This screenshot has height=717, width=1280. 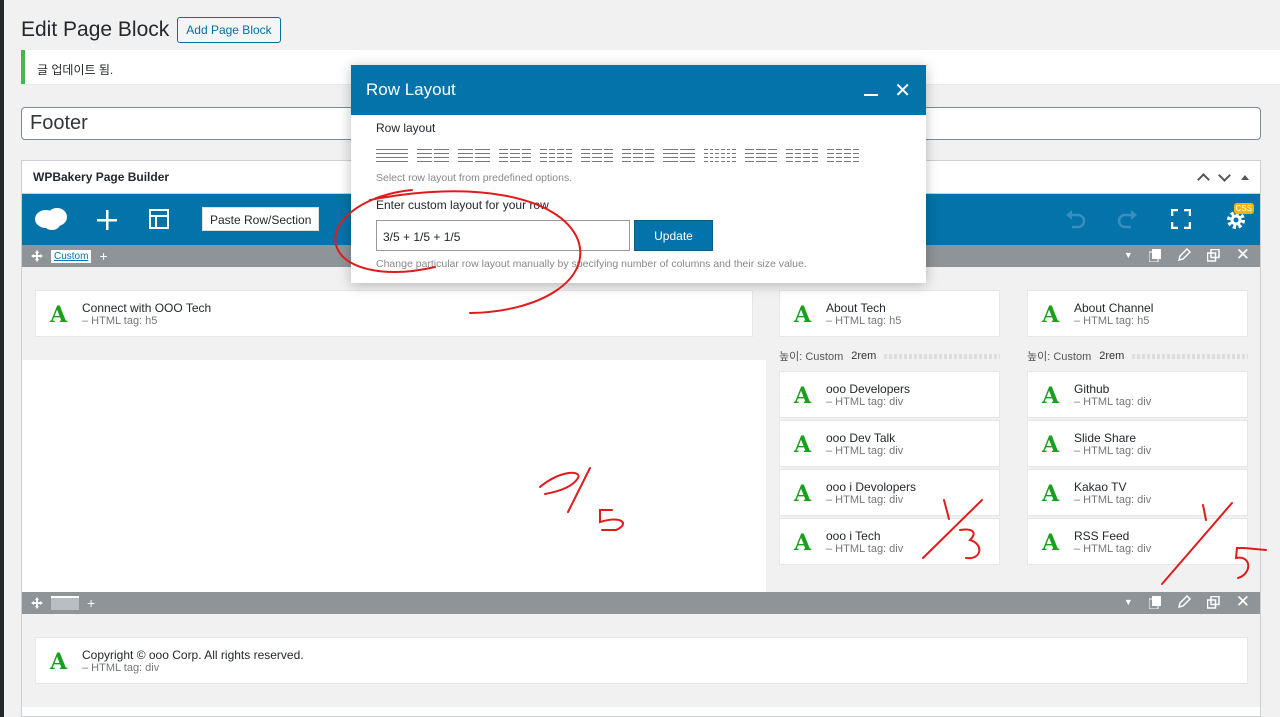 I want to click on move-up-icon, so click(x=1203, y=179).